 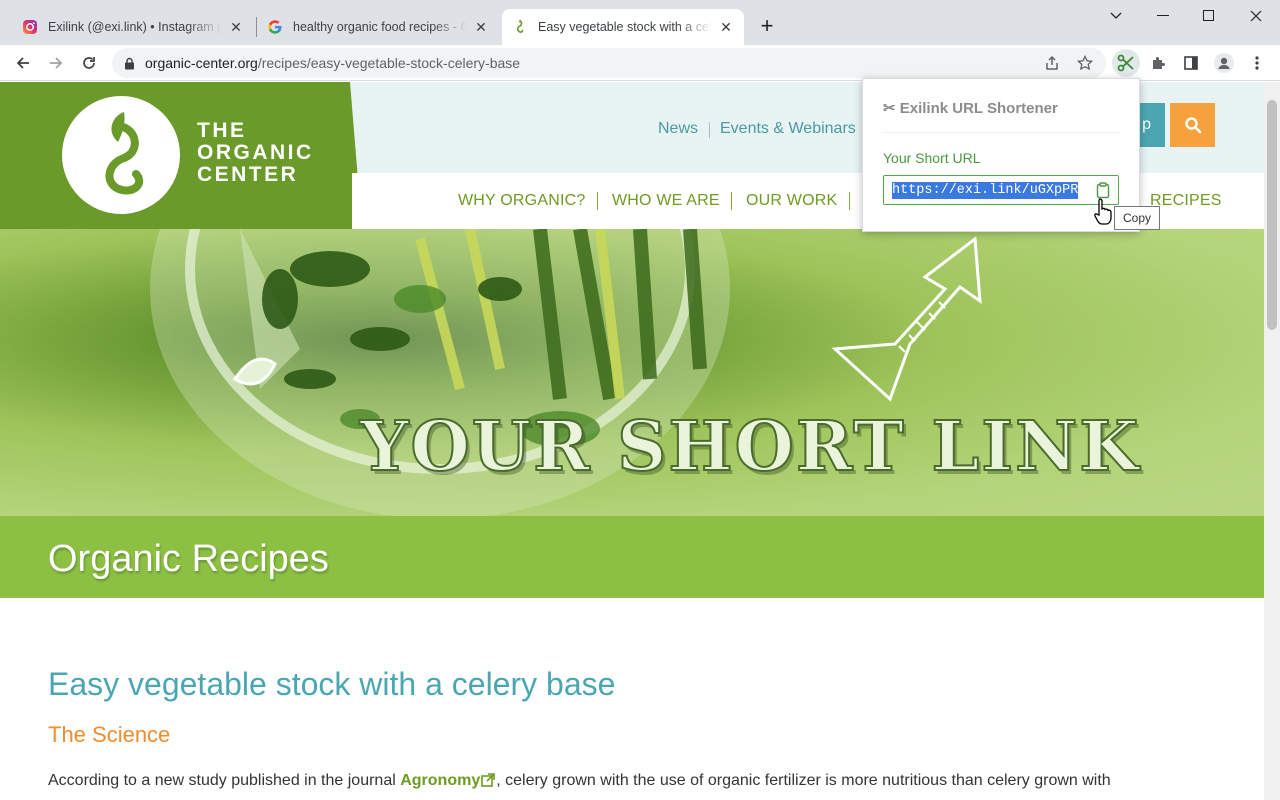 I want to click on maximize-icon, so click(x=1209, y=16).